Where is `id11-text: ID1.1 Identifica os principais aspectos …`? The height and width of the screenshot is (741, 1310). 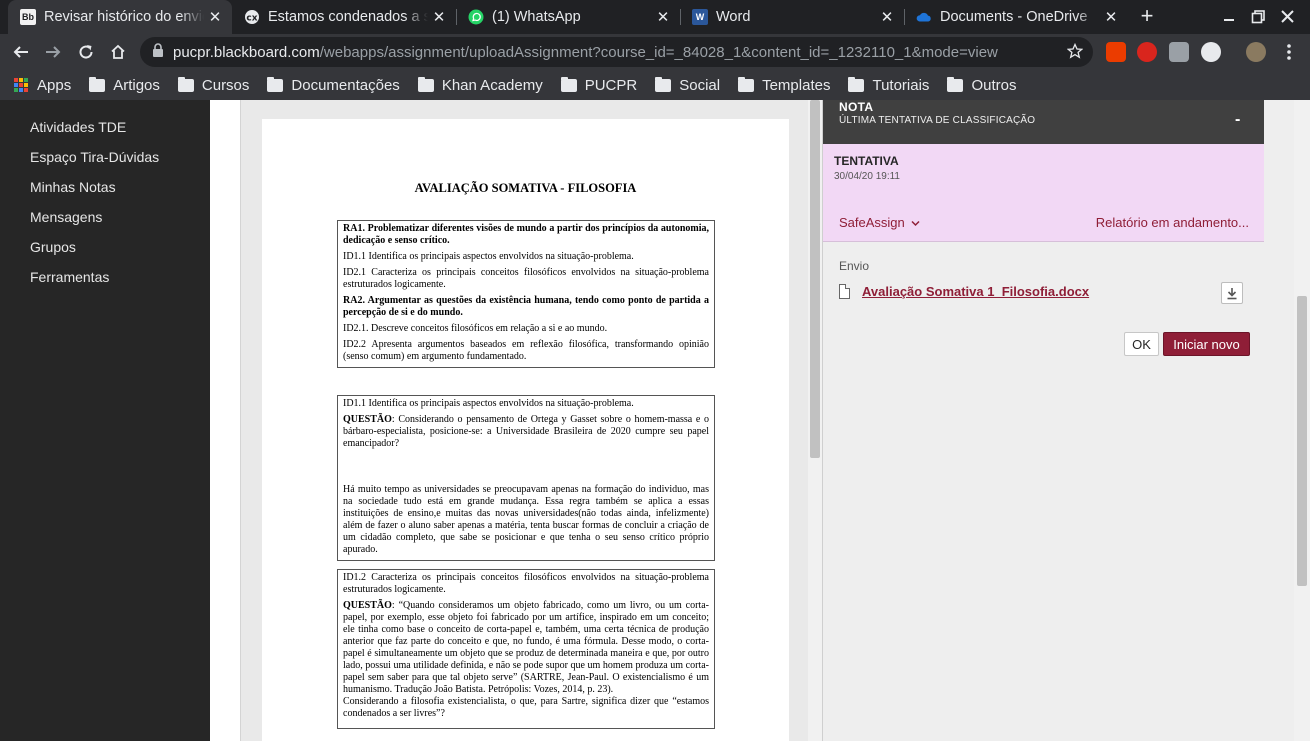 id11-text: ID1.1 Identifica os principais aspectos … is located at coordinates (488, 256).